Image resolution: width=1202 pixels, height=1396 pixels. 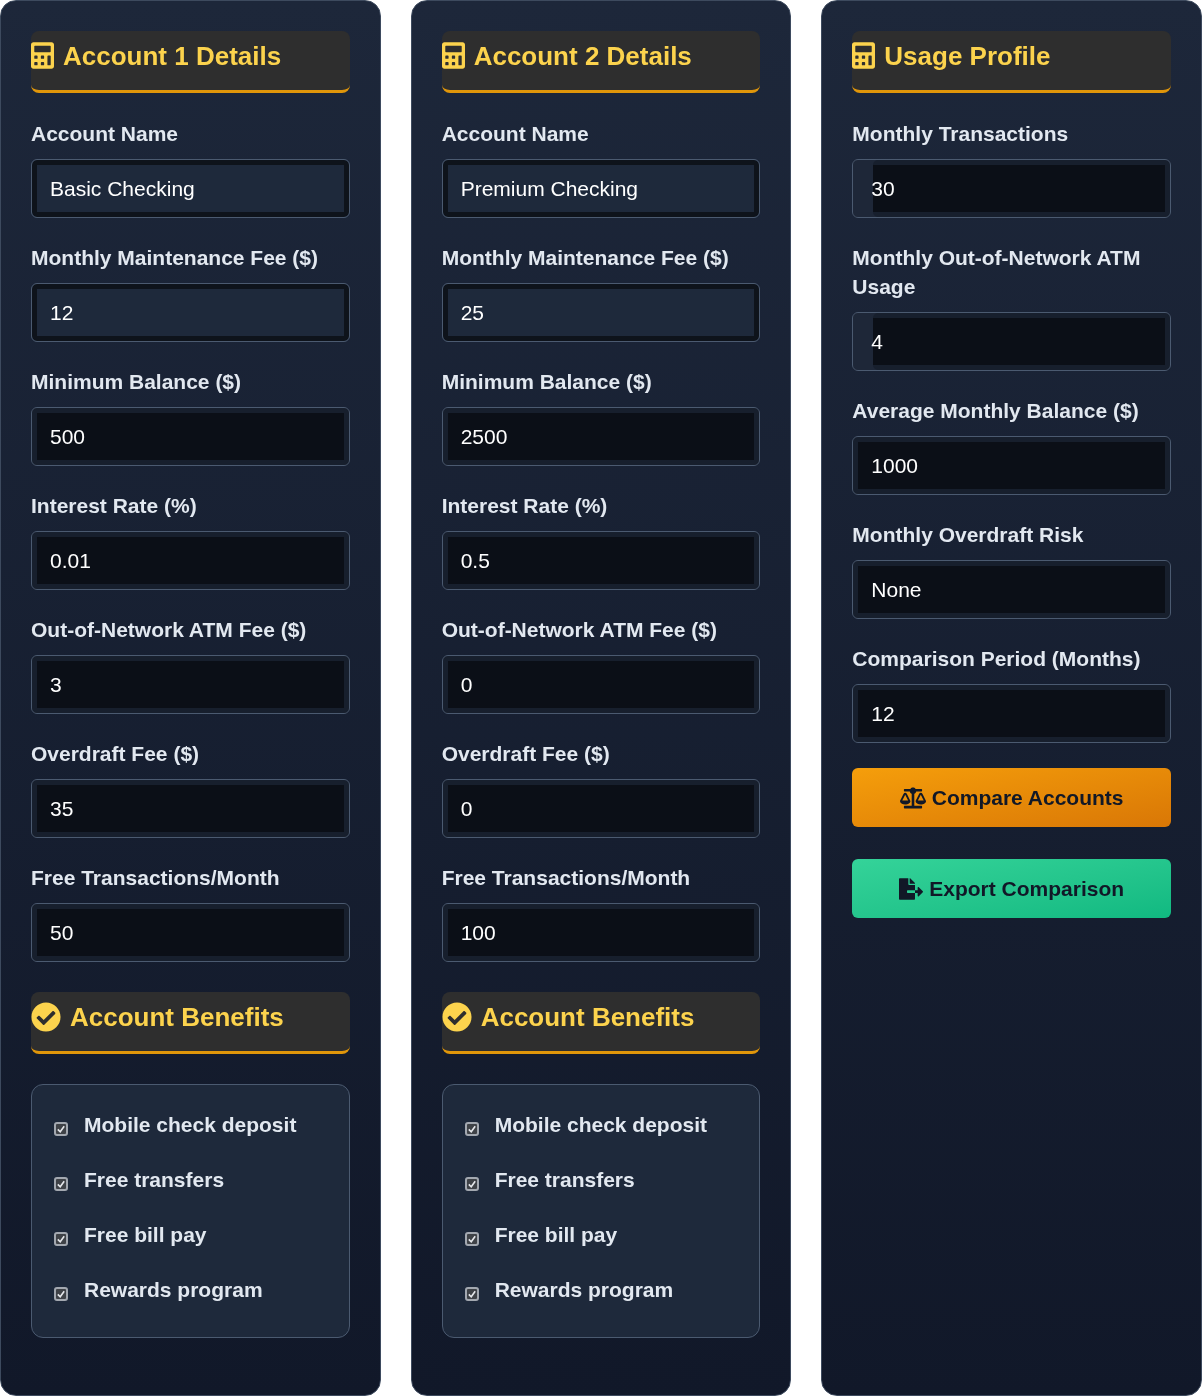 What do you see at coordinates (1011, 465) in the screenshot?
I see `input-field: 1000` at bounding box center [1011, 465].